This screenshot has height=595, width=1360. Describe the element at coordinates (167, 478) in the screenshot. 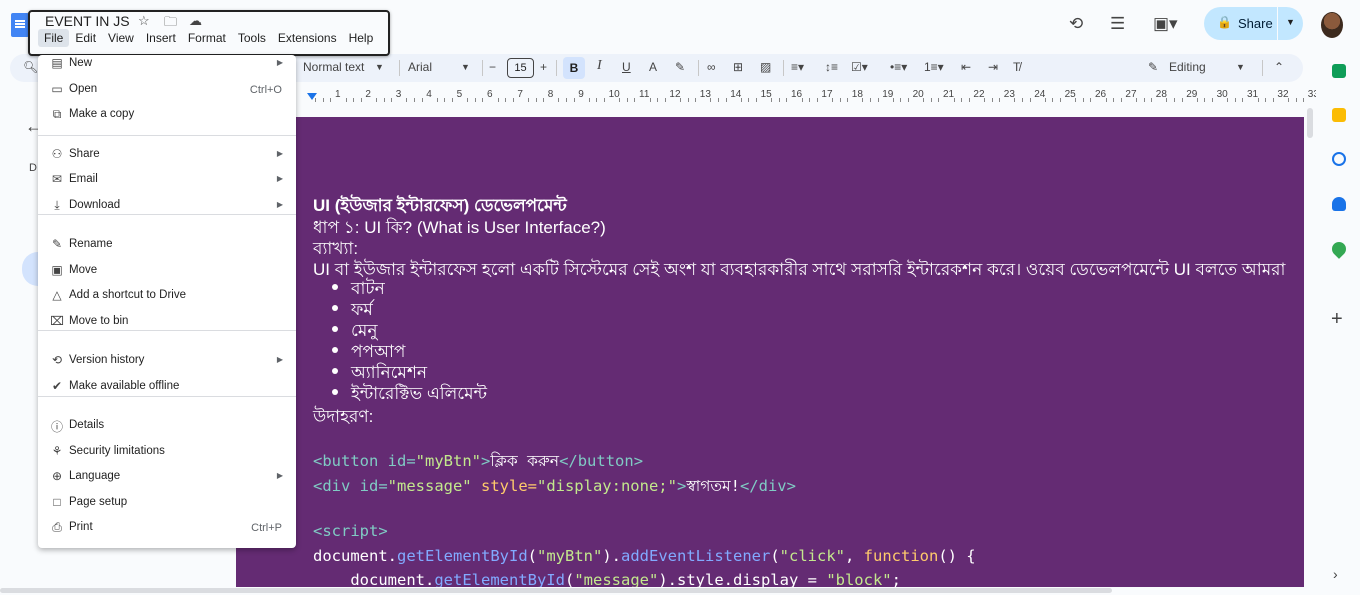

I see `menu-item-language: ⊕ Language ▶` at that location.